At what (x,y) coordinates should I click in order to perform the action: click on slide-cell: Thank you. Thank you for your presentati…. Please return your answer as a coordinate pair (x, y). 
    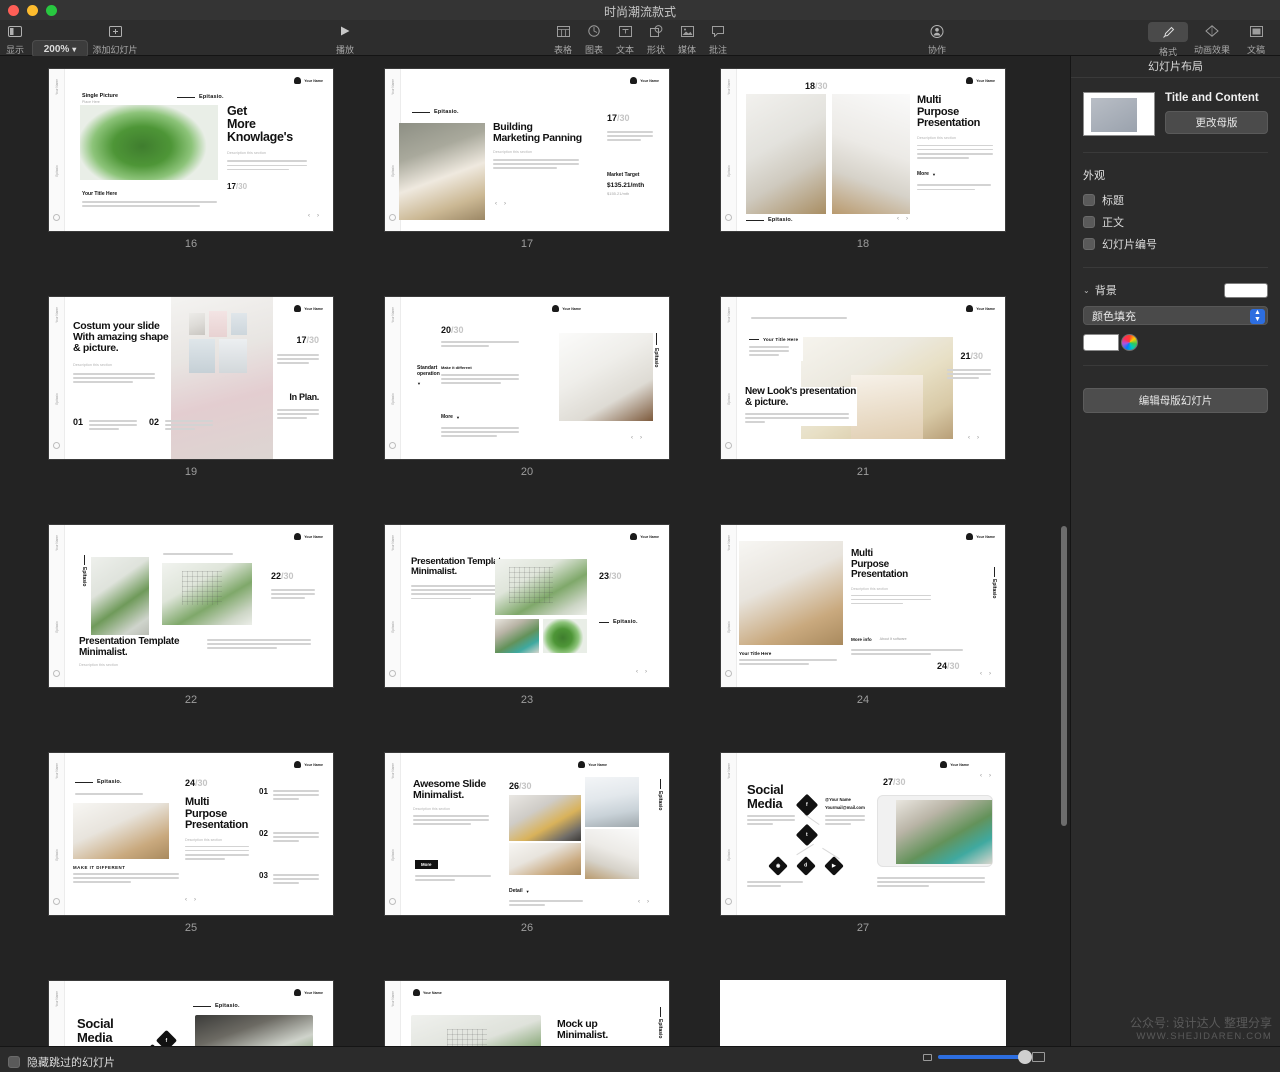
    Looking at the image, I should click on (863, 1013).